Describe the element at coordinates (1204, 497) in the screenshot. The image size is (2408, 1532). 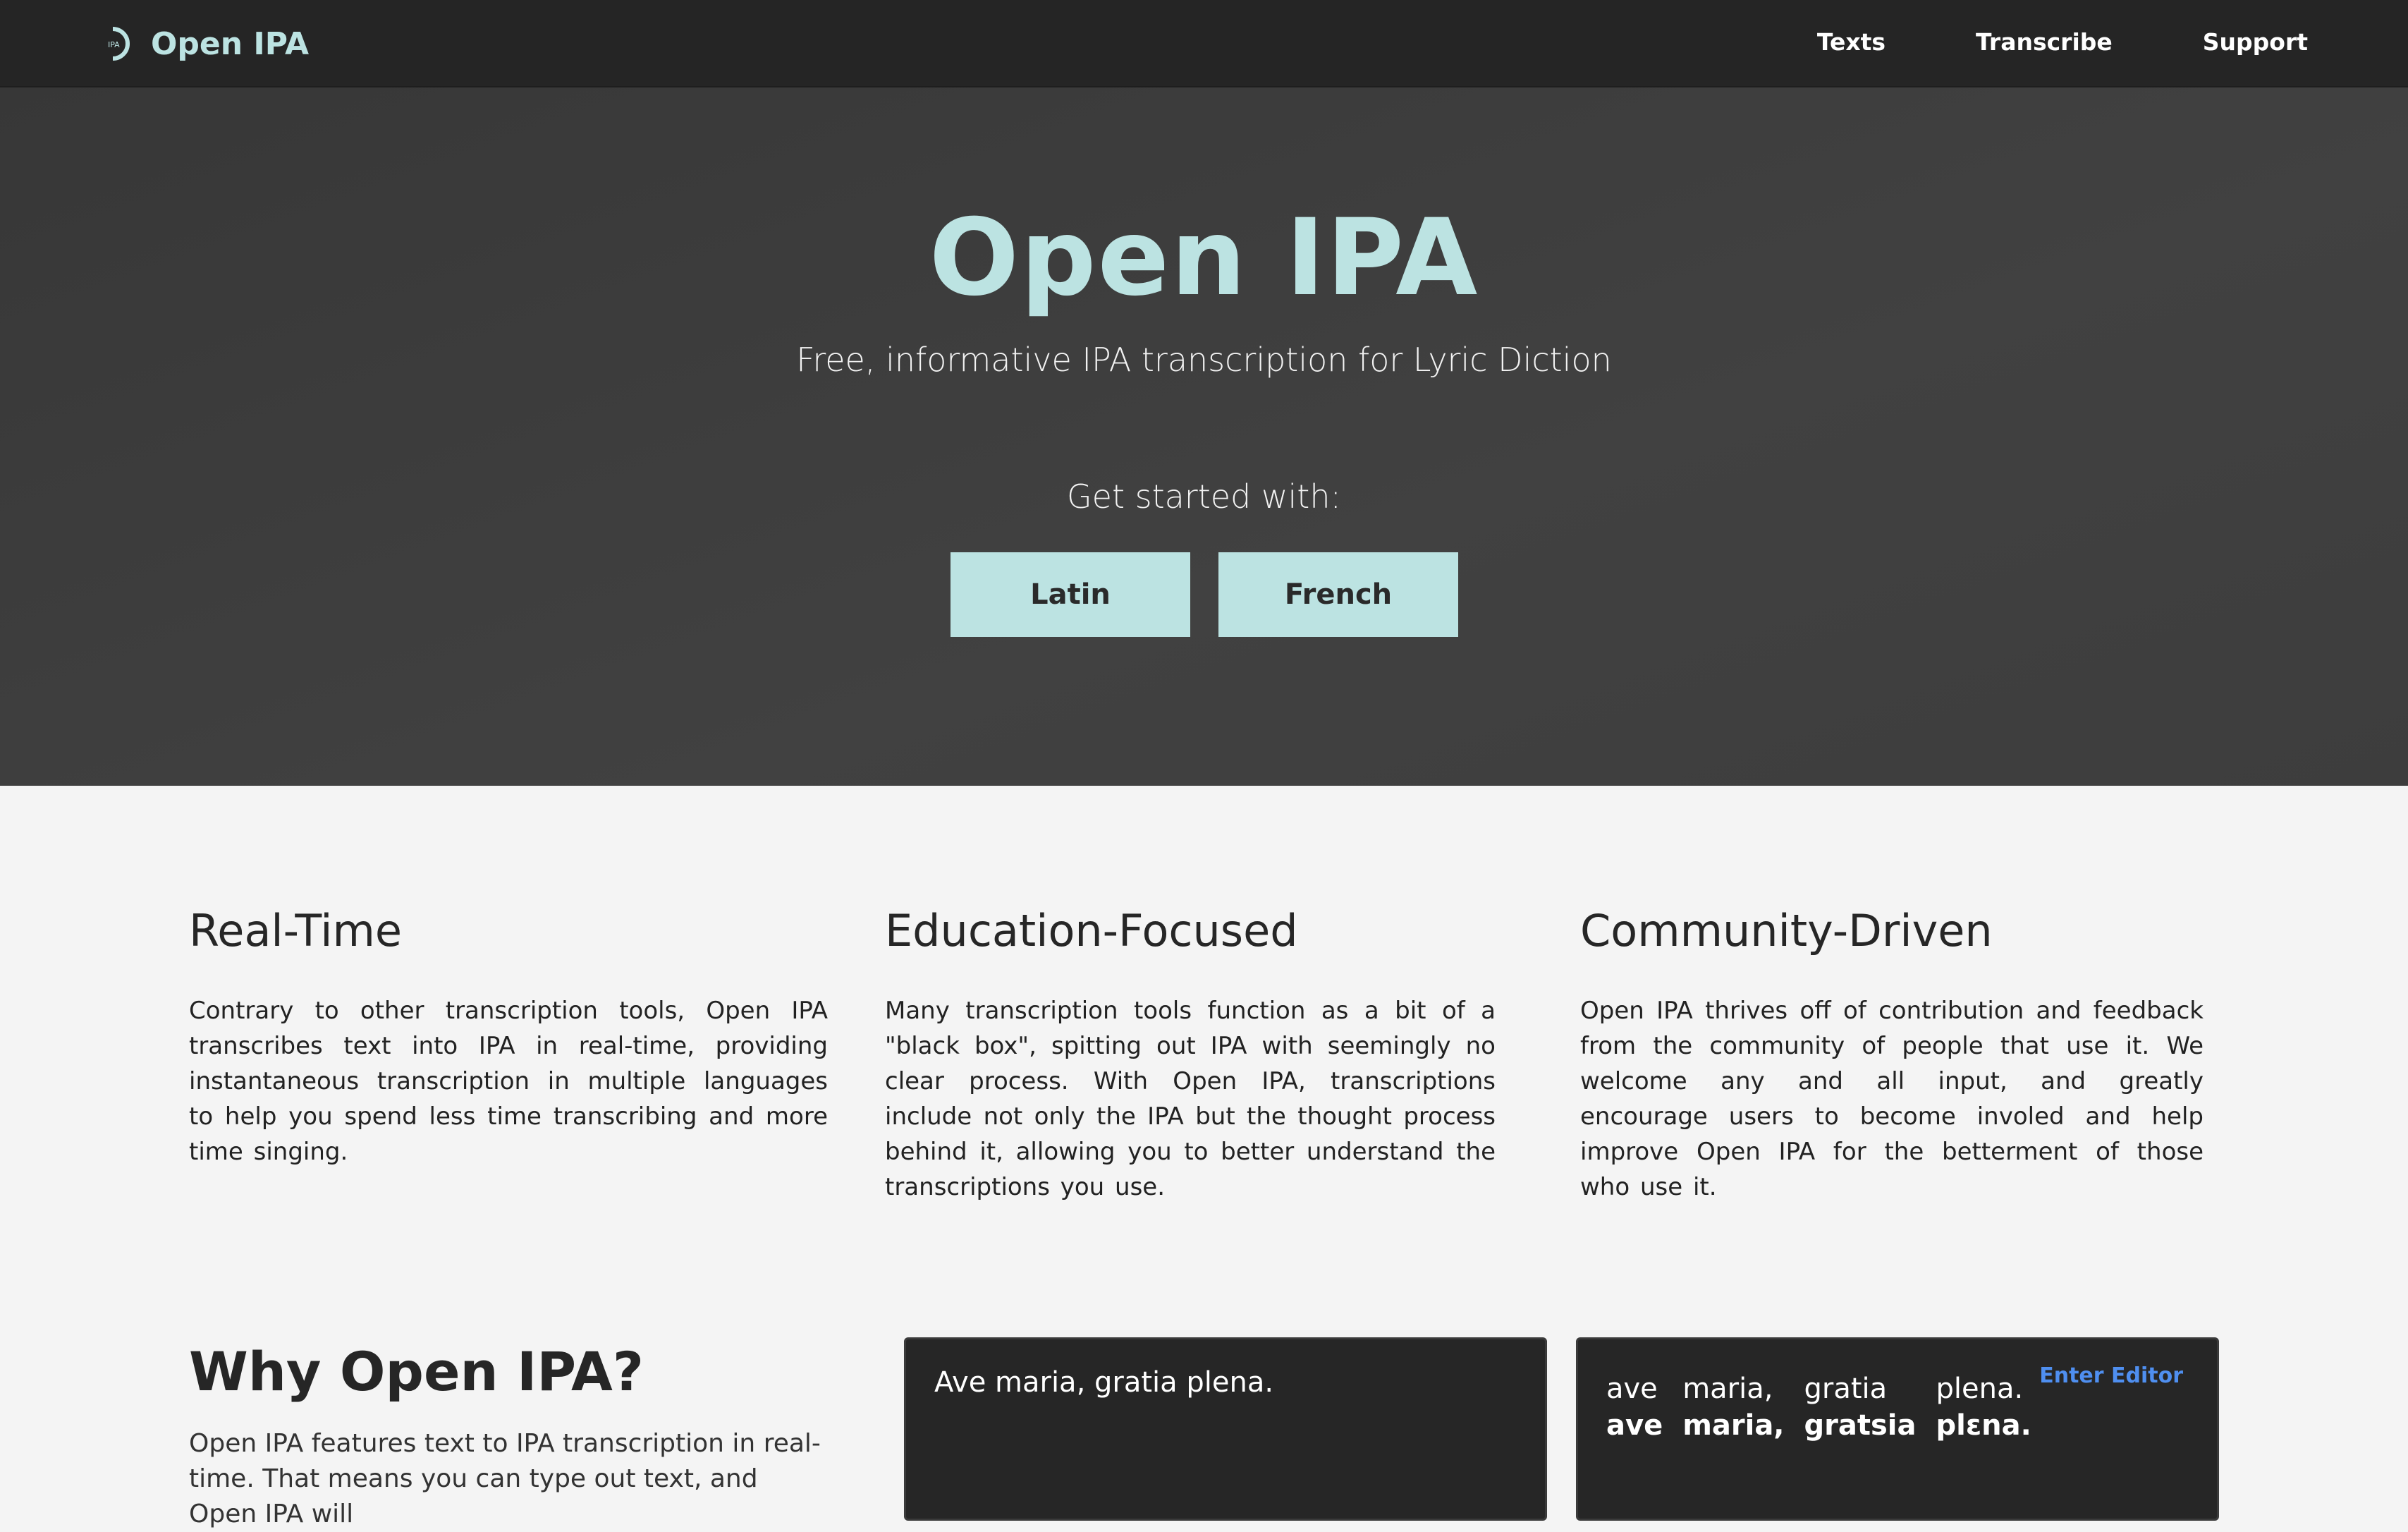
I see `get-started-label: Get started with:` at that location.